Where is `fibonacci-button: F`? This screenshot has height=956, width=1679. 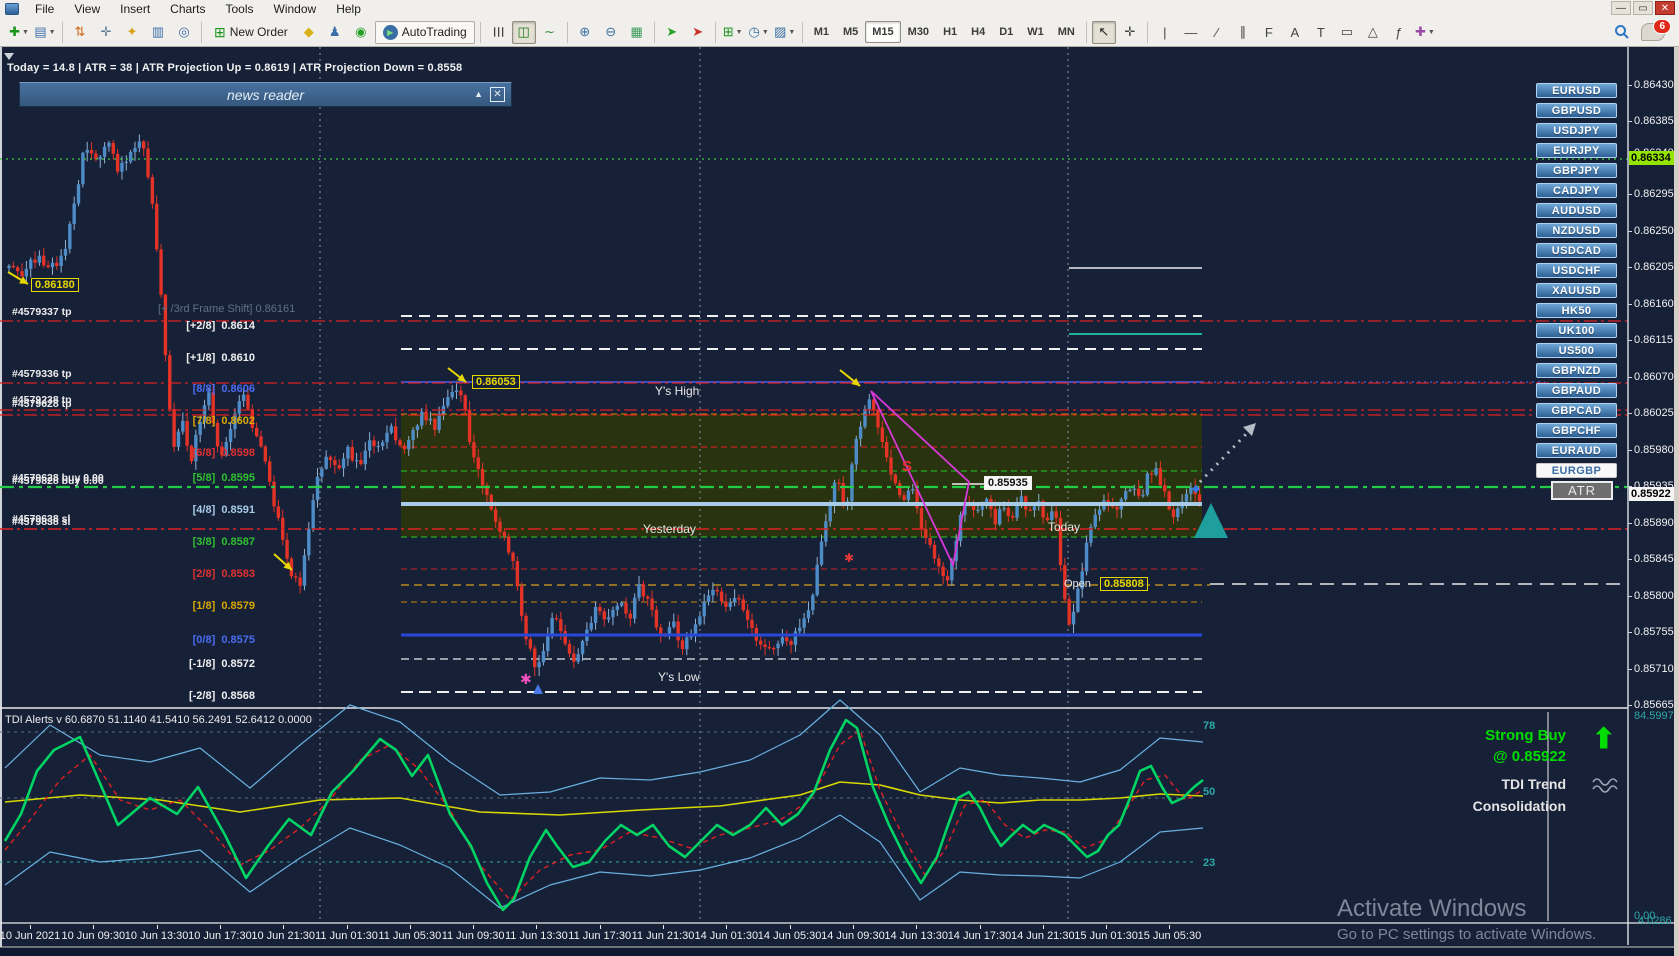 fibonacci-button: F is located at coordinates (1269, 32).